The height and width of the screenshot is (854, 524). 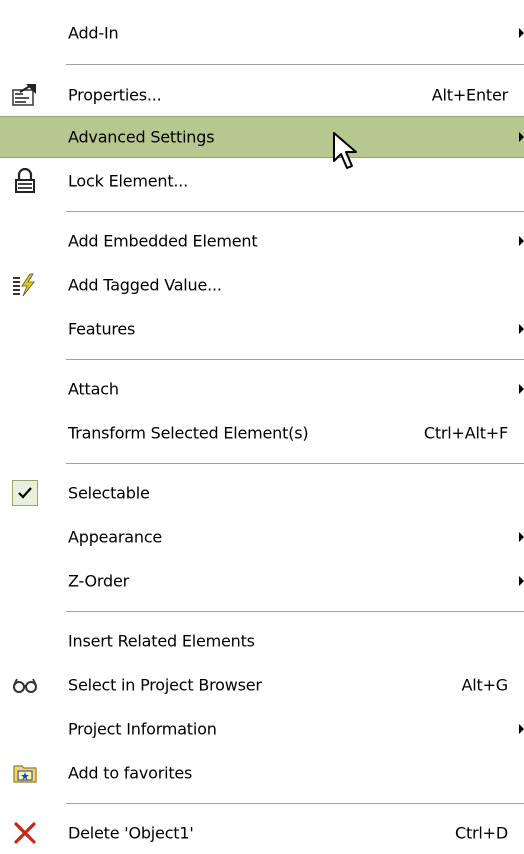 I want to click on menu-item-delete: Delete 'Object1' Ctrl+D, so click(x=262, y=833).